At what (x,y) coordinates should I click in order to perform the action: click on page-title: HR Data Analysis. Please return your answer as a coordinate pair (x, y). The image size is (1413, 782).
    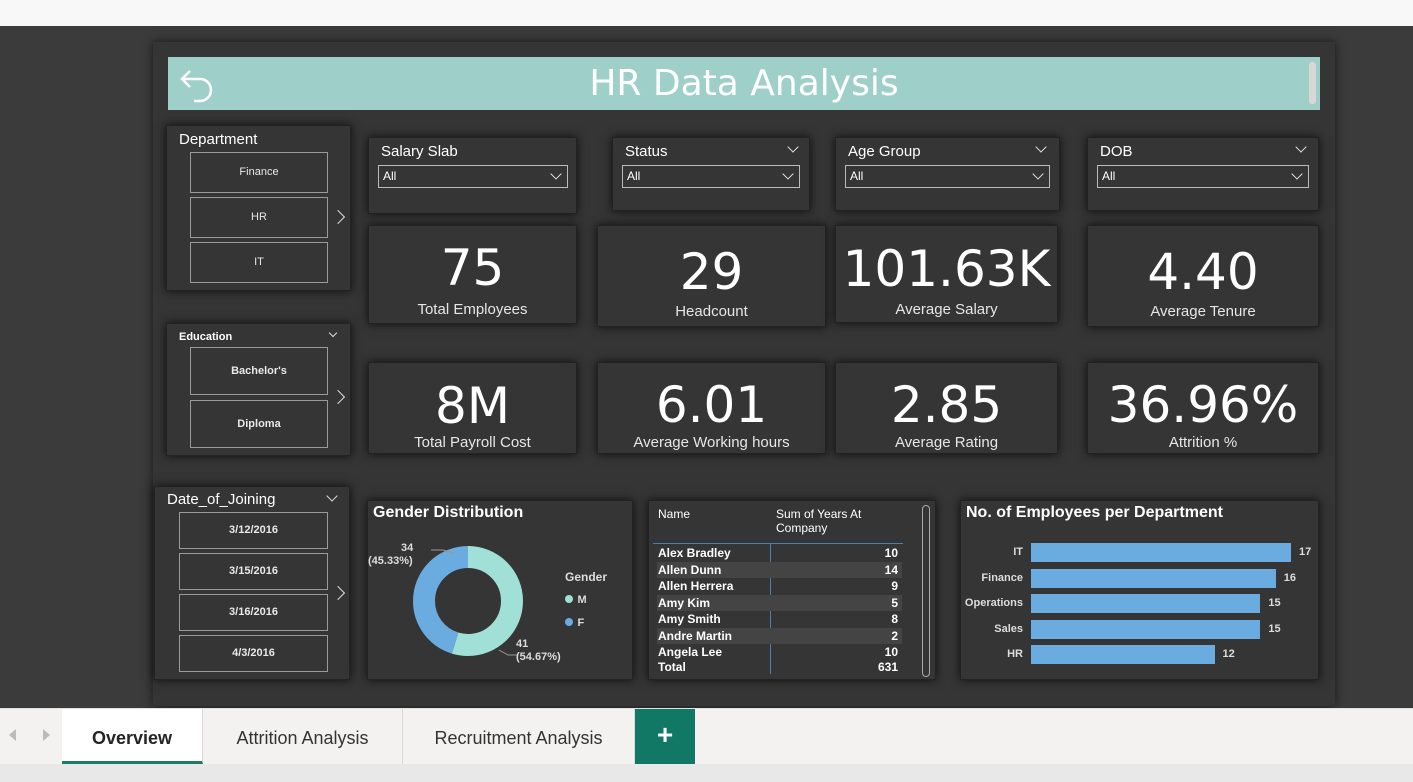
    Looking at the image, I should click on (744, 83).